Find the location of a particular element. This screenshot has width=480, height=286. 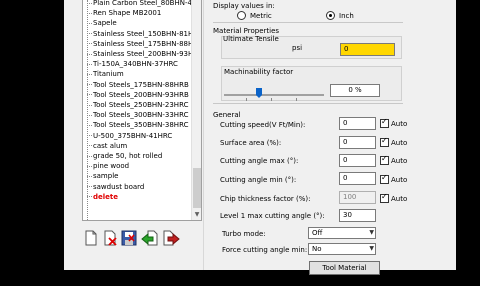

cutting-angle-max-label: Cutting angle max (°): is located at coordinates (259, 161).